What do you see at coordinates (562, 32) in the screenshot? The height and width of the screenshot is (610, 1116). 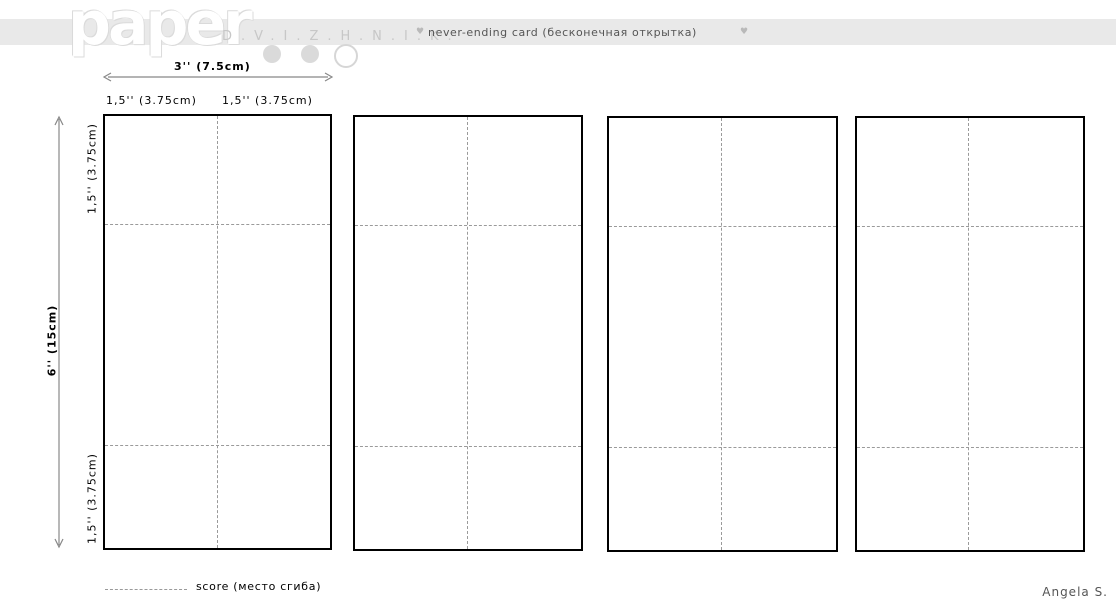 I see `project-title: never-ending card (бесконечная открытка)` at bounding box center [562, 32].